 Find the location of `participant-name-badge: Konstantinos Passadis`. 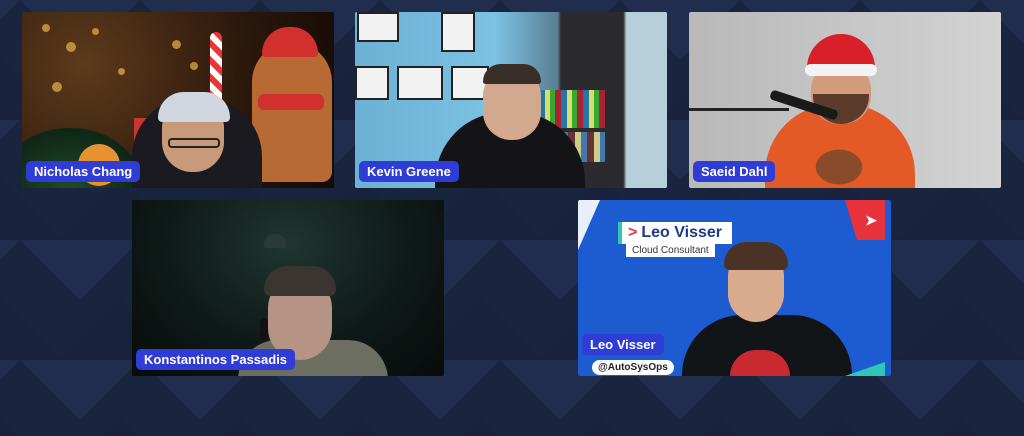

participant-name-badge: Konstantinos Passadis is located at coordinates (216, 359).